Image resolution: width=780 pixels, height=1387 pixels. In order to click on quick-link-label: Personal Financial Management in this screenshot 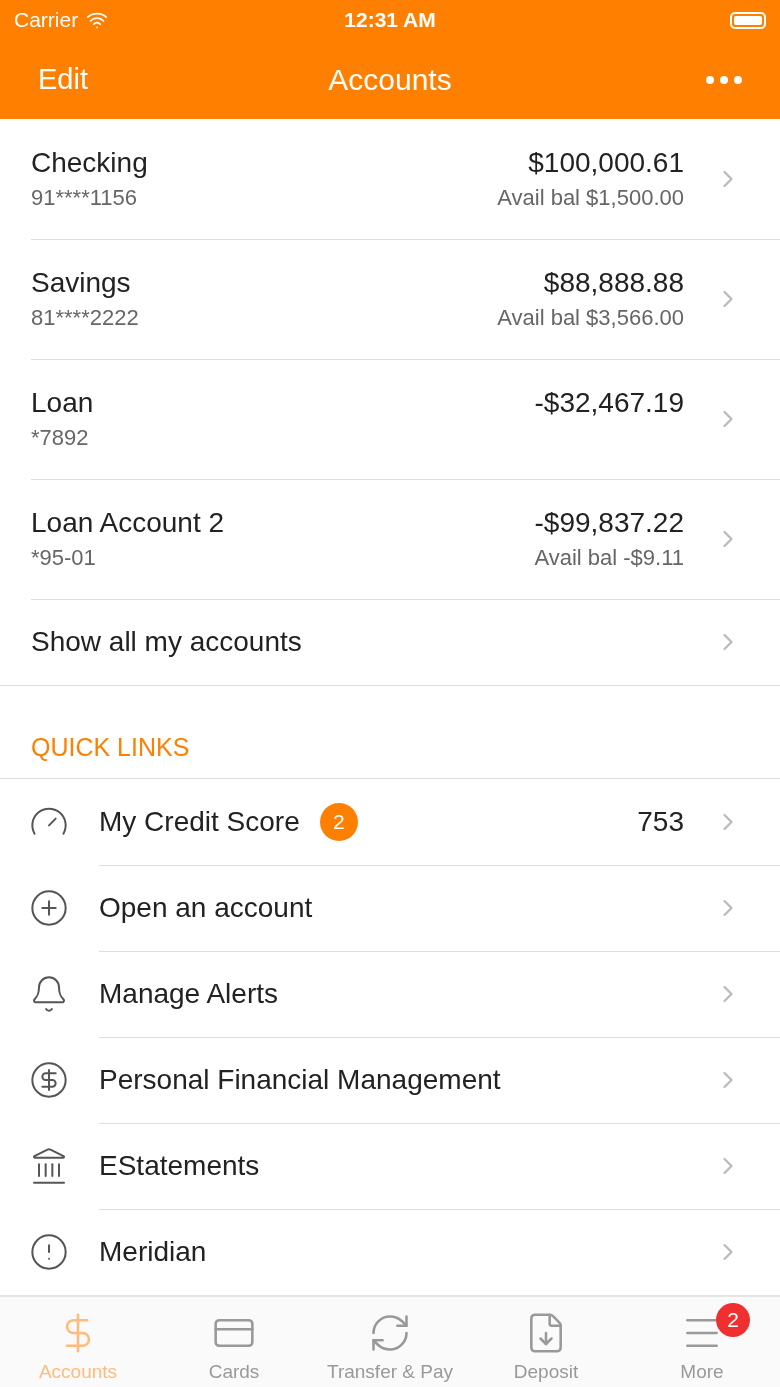, I will do `click(300, 1079)`.